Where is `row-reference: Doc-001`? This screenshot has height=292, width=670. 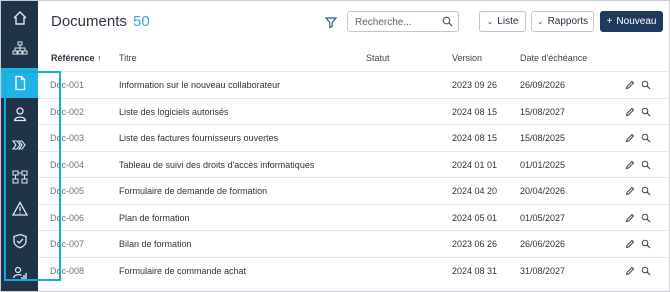 row-reference: Doc-001 is located at coordinates (67, 85).